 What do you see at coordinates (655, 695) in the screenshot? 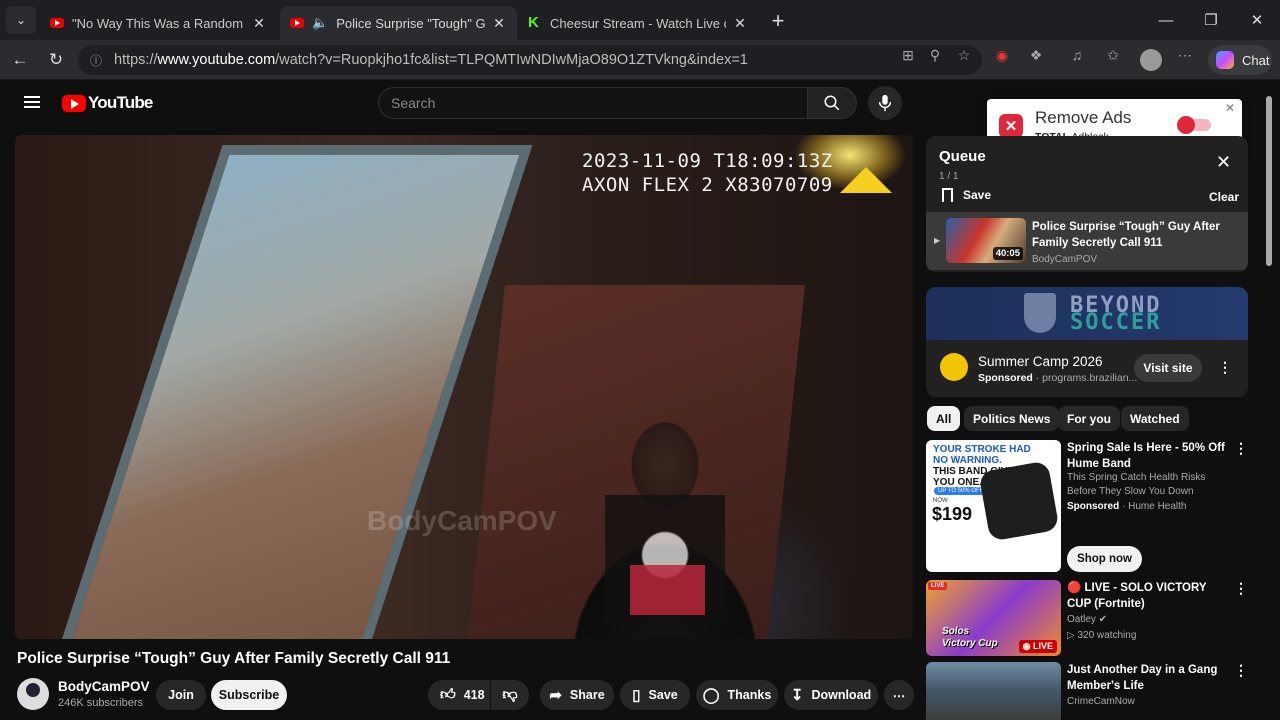
I see `save-button: ▯ Save` at bounding box center [655, 695].